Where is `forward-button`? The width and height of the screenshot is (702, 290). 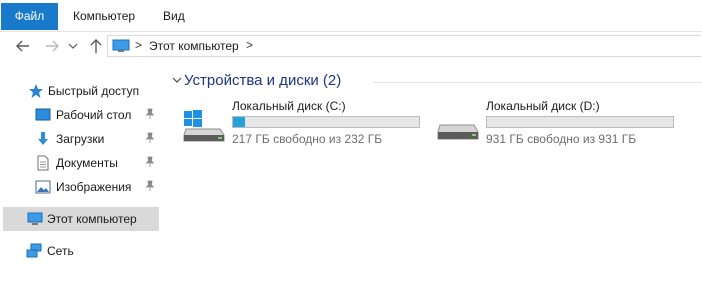 forward-button is located at coordinates (52, 46).